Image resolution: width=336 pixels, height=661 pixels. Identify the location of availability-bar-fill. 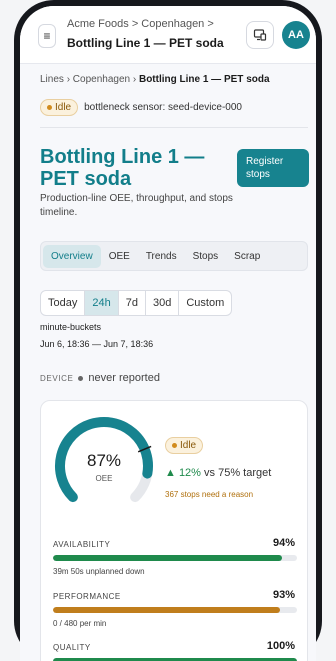
(168, 558).